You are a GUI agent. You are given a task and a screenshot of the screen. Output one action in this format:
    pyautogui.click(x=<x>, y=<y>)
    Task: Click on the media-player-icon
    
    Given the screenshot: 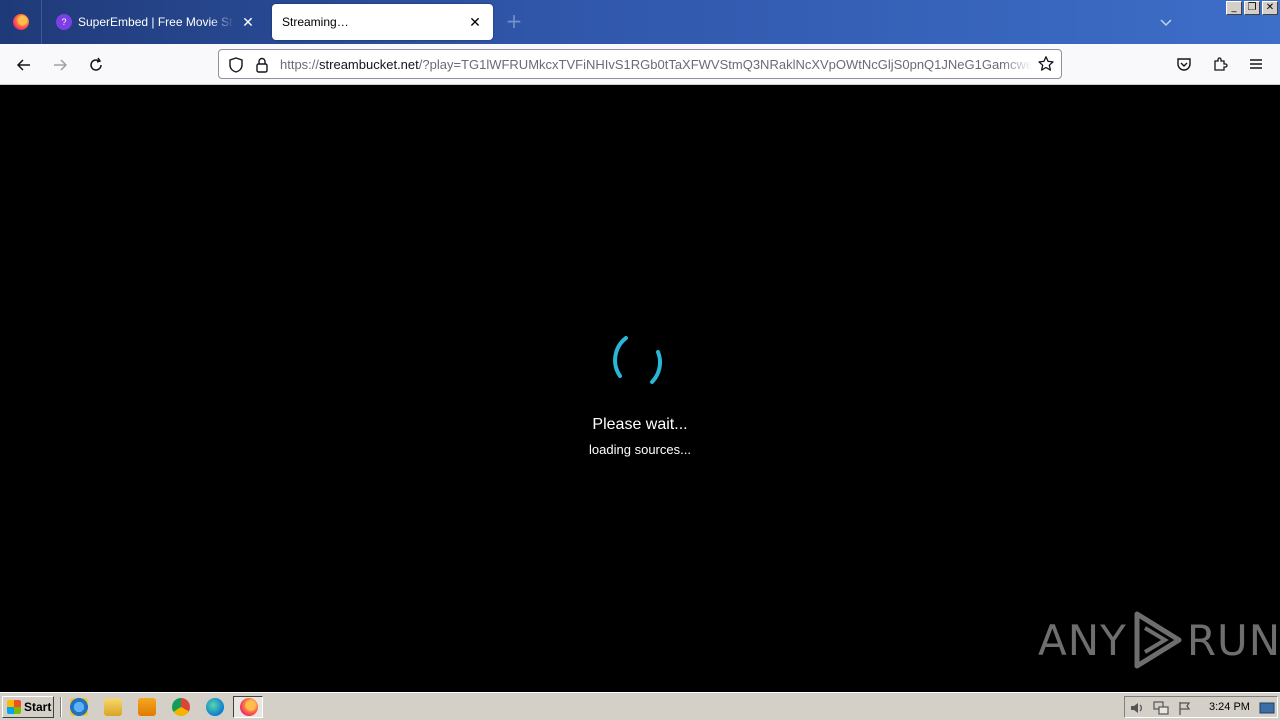 What is the action you would take?
    pyautogui.click(x=147, y=707)
    